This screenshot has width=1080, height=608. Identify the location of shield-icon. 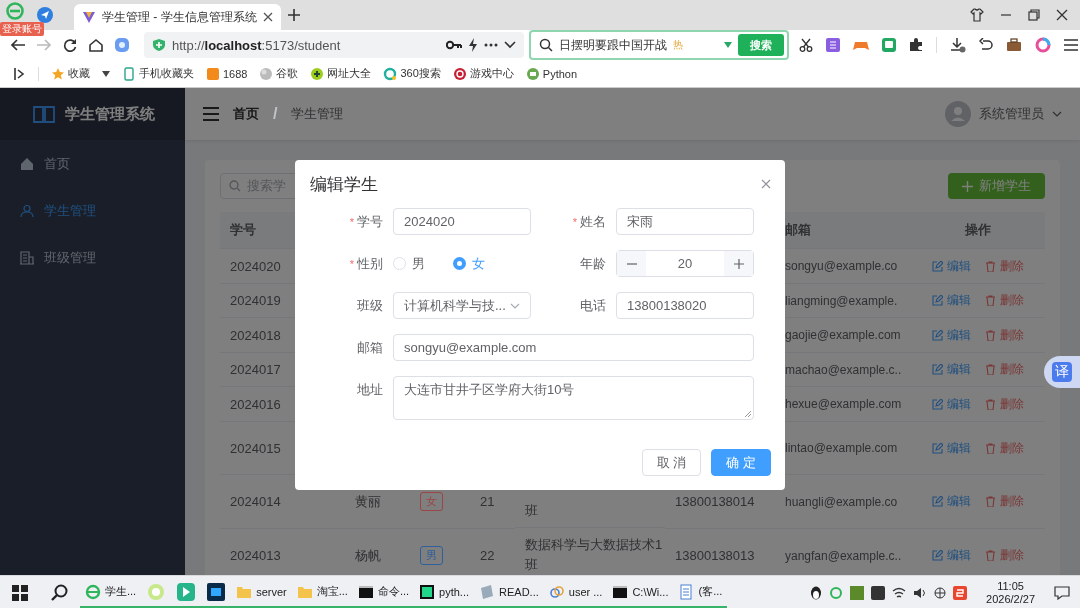
(159, 45).